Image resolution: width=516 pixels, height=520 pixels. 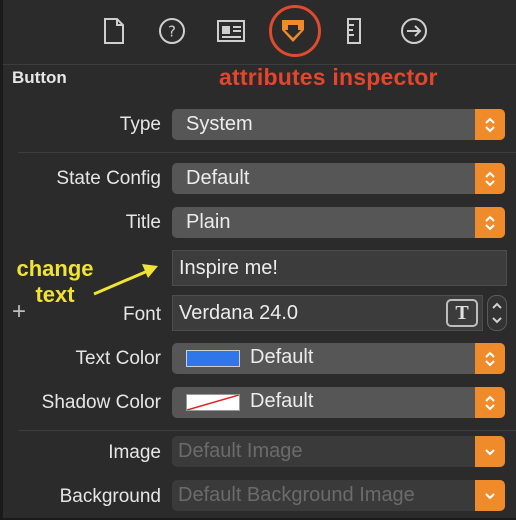 I want to click on font-field: Verdana 24.0, so click(x=327, y=313).